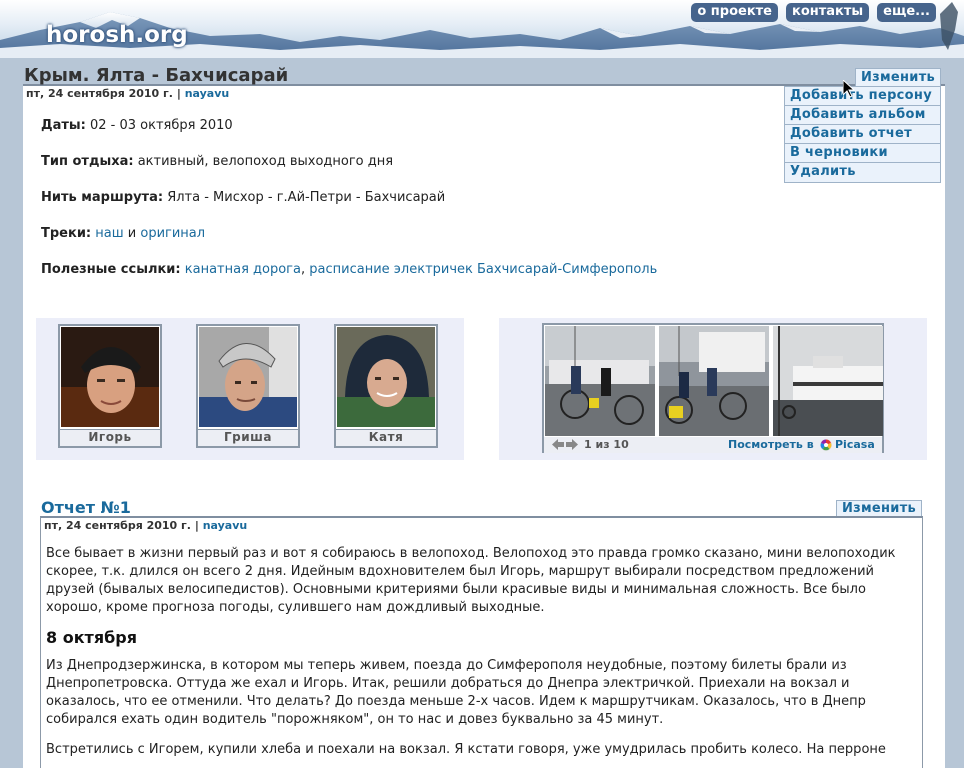 This screenshot has height=768, width=964. I want to click on album-slideshow: 1 из 10 Посмотреть в Picasa, so click(713, 388).